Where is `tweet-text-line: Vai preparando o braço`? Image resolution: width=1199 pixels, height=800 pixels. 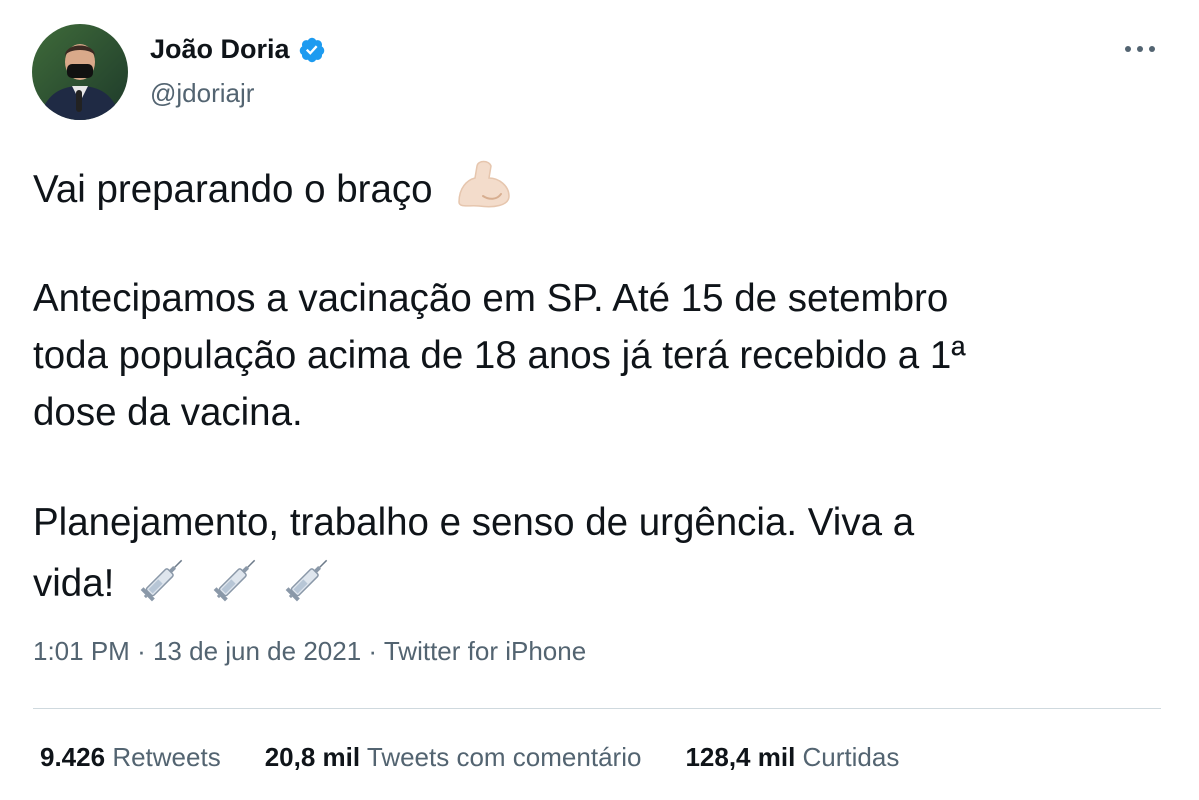
tweet-text-line: Vai preparando o braço is located at coordinates (233, 190).